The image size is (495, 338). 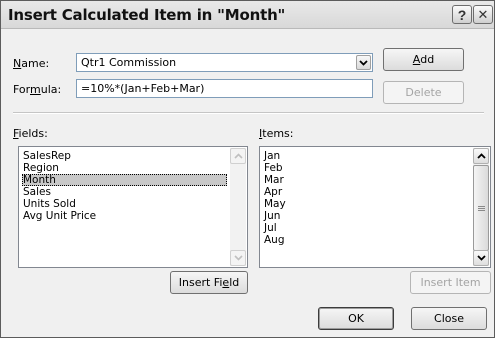 I want to click on insert-item-button: Insert Item, so click(x=450, y=282).